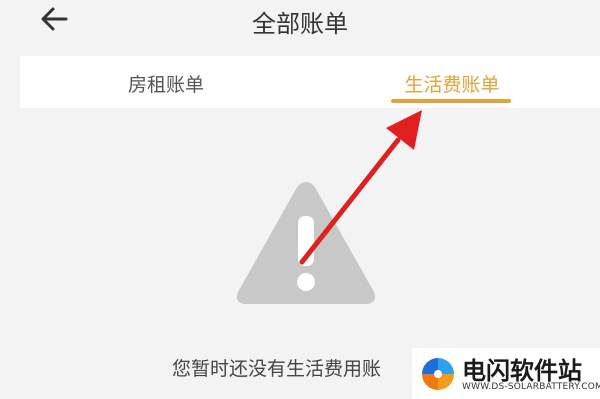 This screenshot has width=600, height=399. What do you see at coordinates (166, 83) in the screenshot?
I see `tab-rent-bill: 房租账单` at bounding box center [166, 83].